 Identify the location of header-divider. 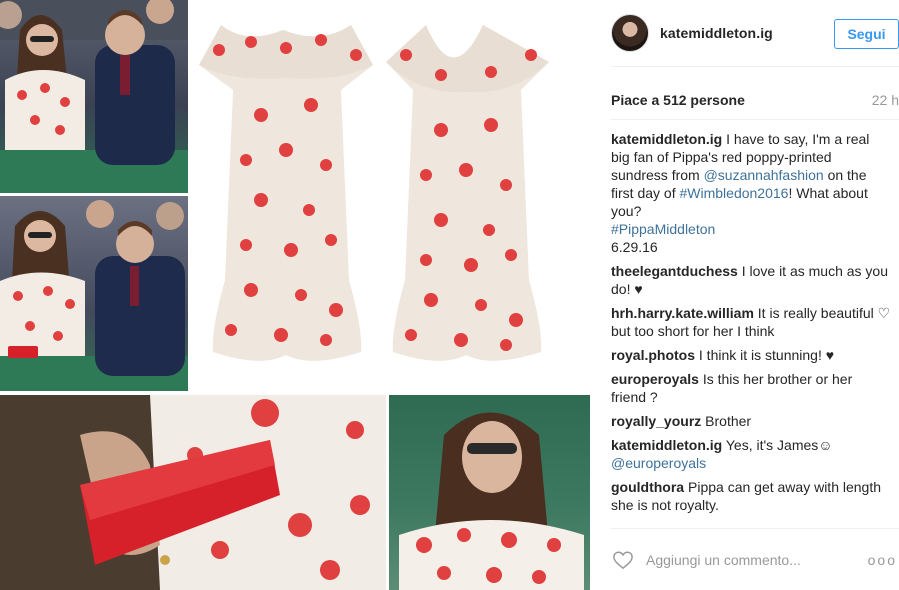
(755, 66).